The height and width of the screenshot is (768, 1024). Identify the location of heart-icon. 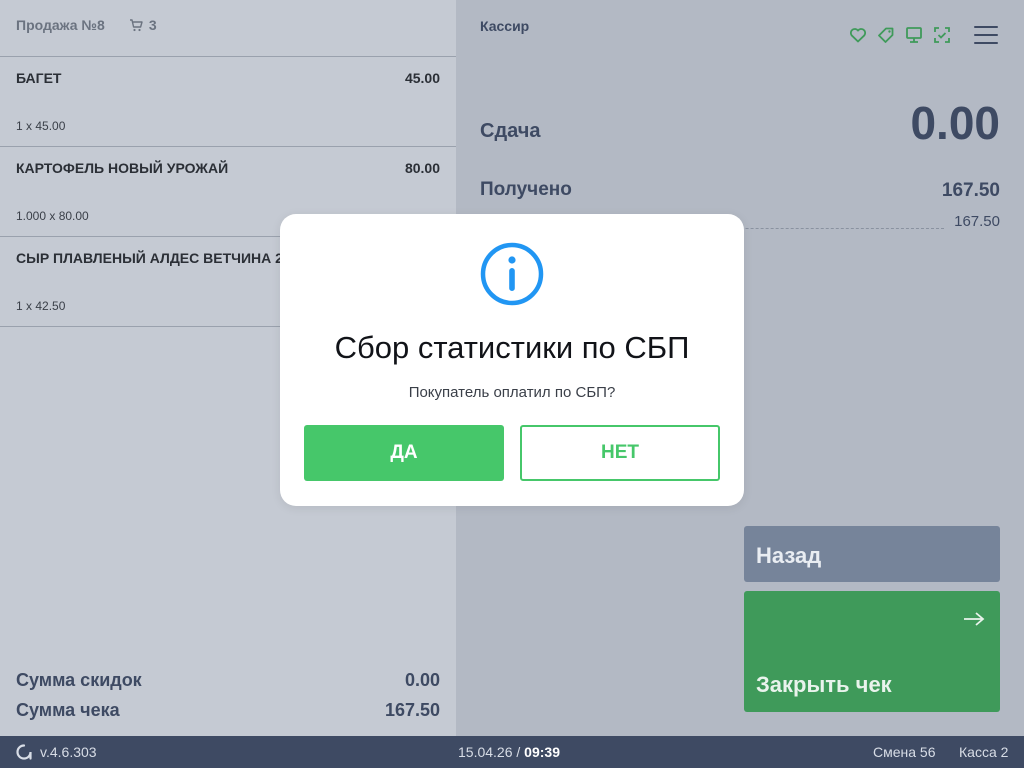
(858, 35).